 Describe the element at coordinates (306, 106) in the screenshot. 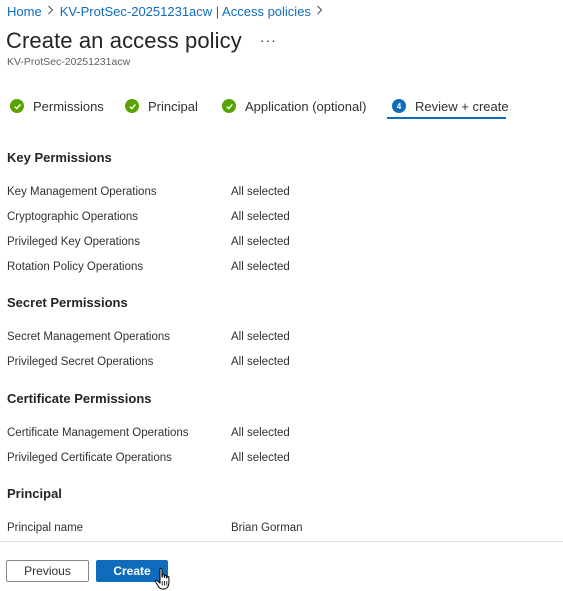

I see `step-label: Application (optional)` at that location.